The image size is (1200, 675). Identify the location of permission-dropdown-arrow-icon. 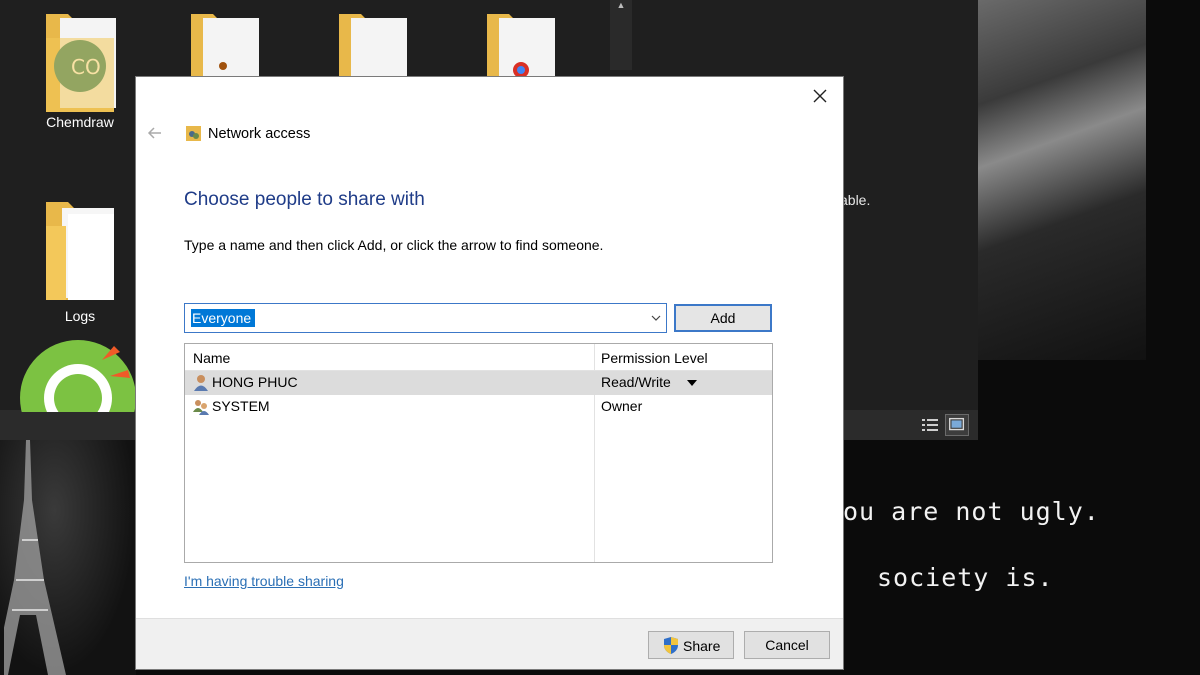
(692, 383).